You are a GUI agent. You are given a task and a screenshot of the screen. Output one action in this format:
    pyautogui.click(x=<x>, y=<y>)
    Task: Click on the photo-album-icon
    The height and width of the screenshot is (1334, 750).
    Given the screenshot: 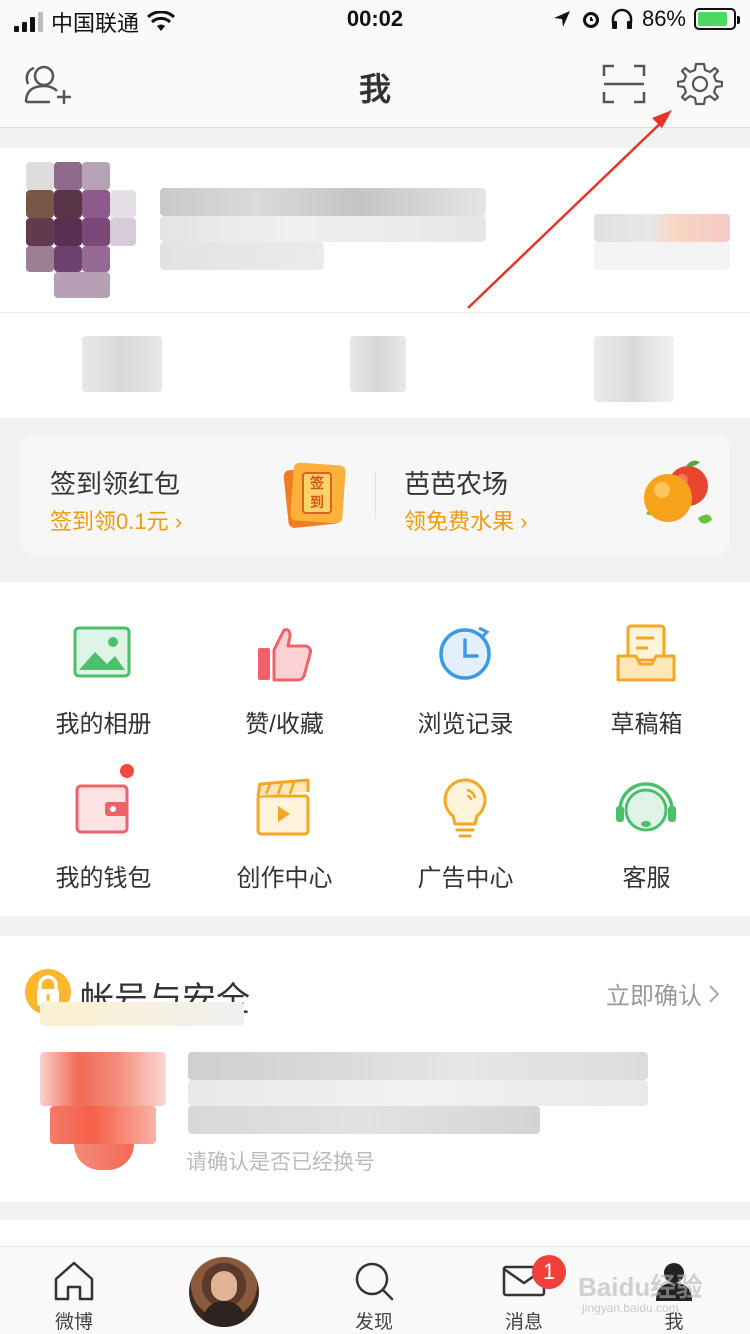 What is the action you would take?
    pyautogui.click(x=102, y=652)
    